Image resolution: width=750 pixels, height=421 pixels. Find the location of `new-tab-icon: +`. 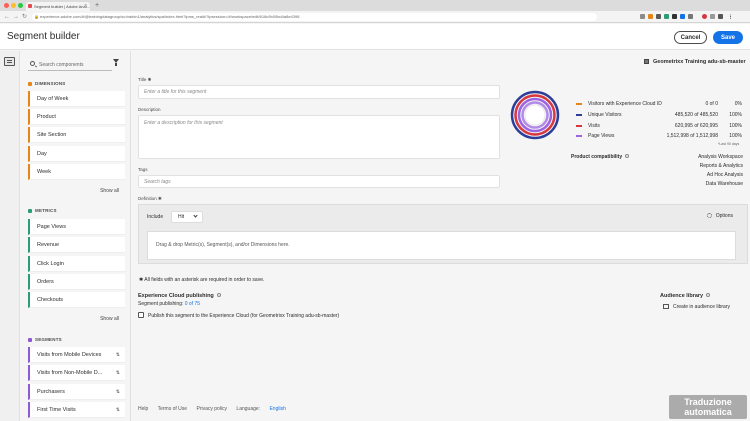

new-tab-icon: + is located at coordinates (97, 6).